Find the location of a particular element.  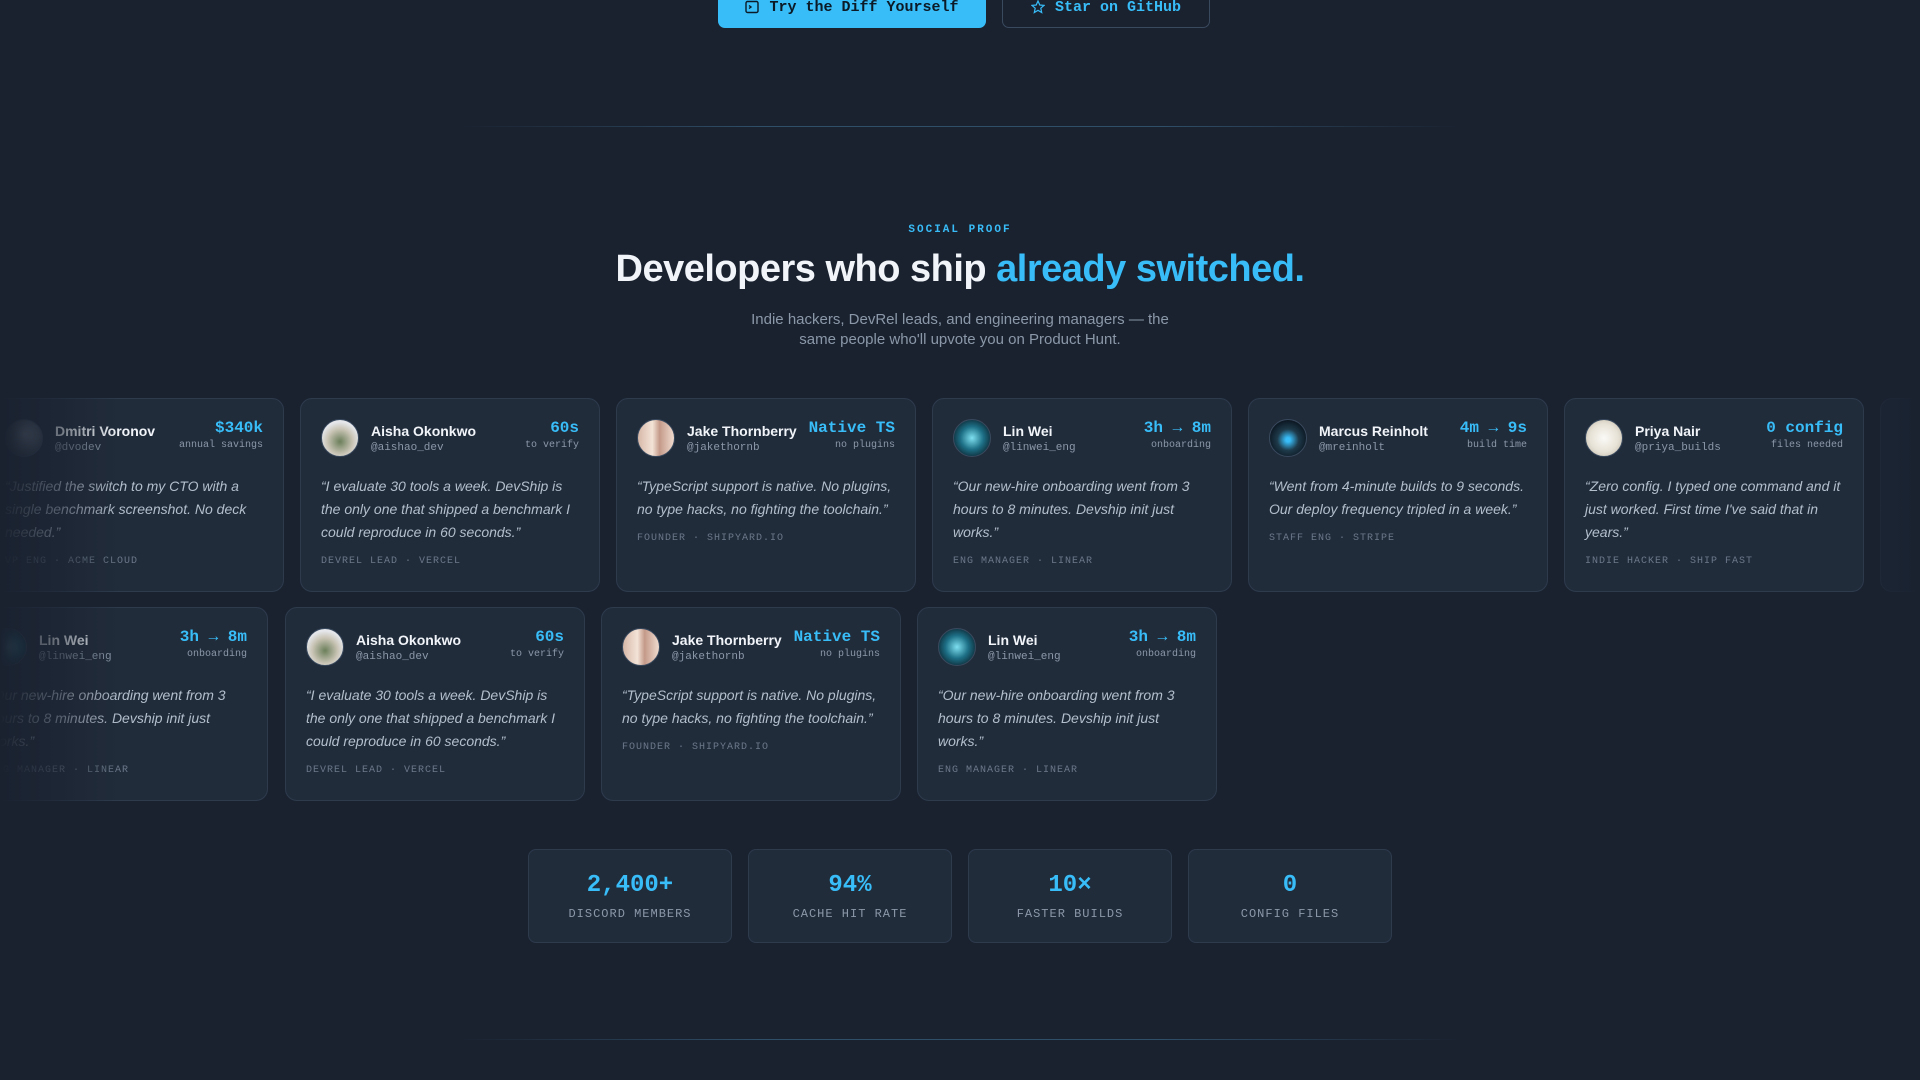

headline-accent: already switched. is located at coordinates (1150, 269).